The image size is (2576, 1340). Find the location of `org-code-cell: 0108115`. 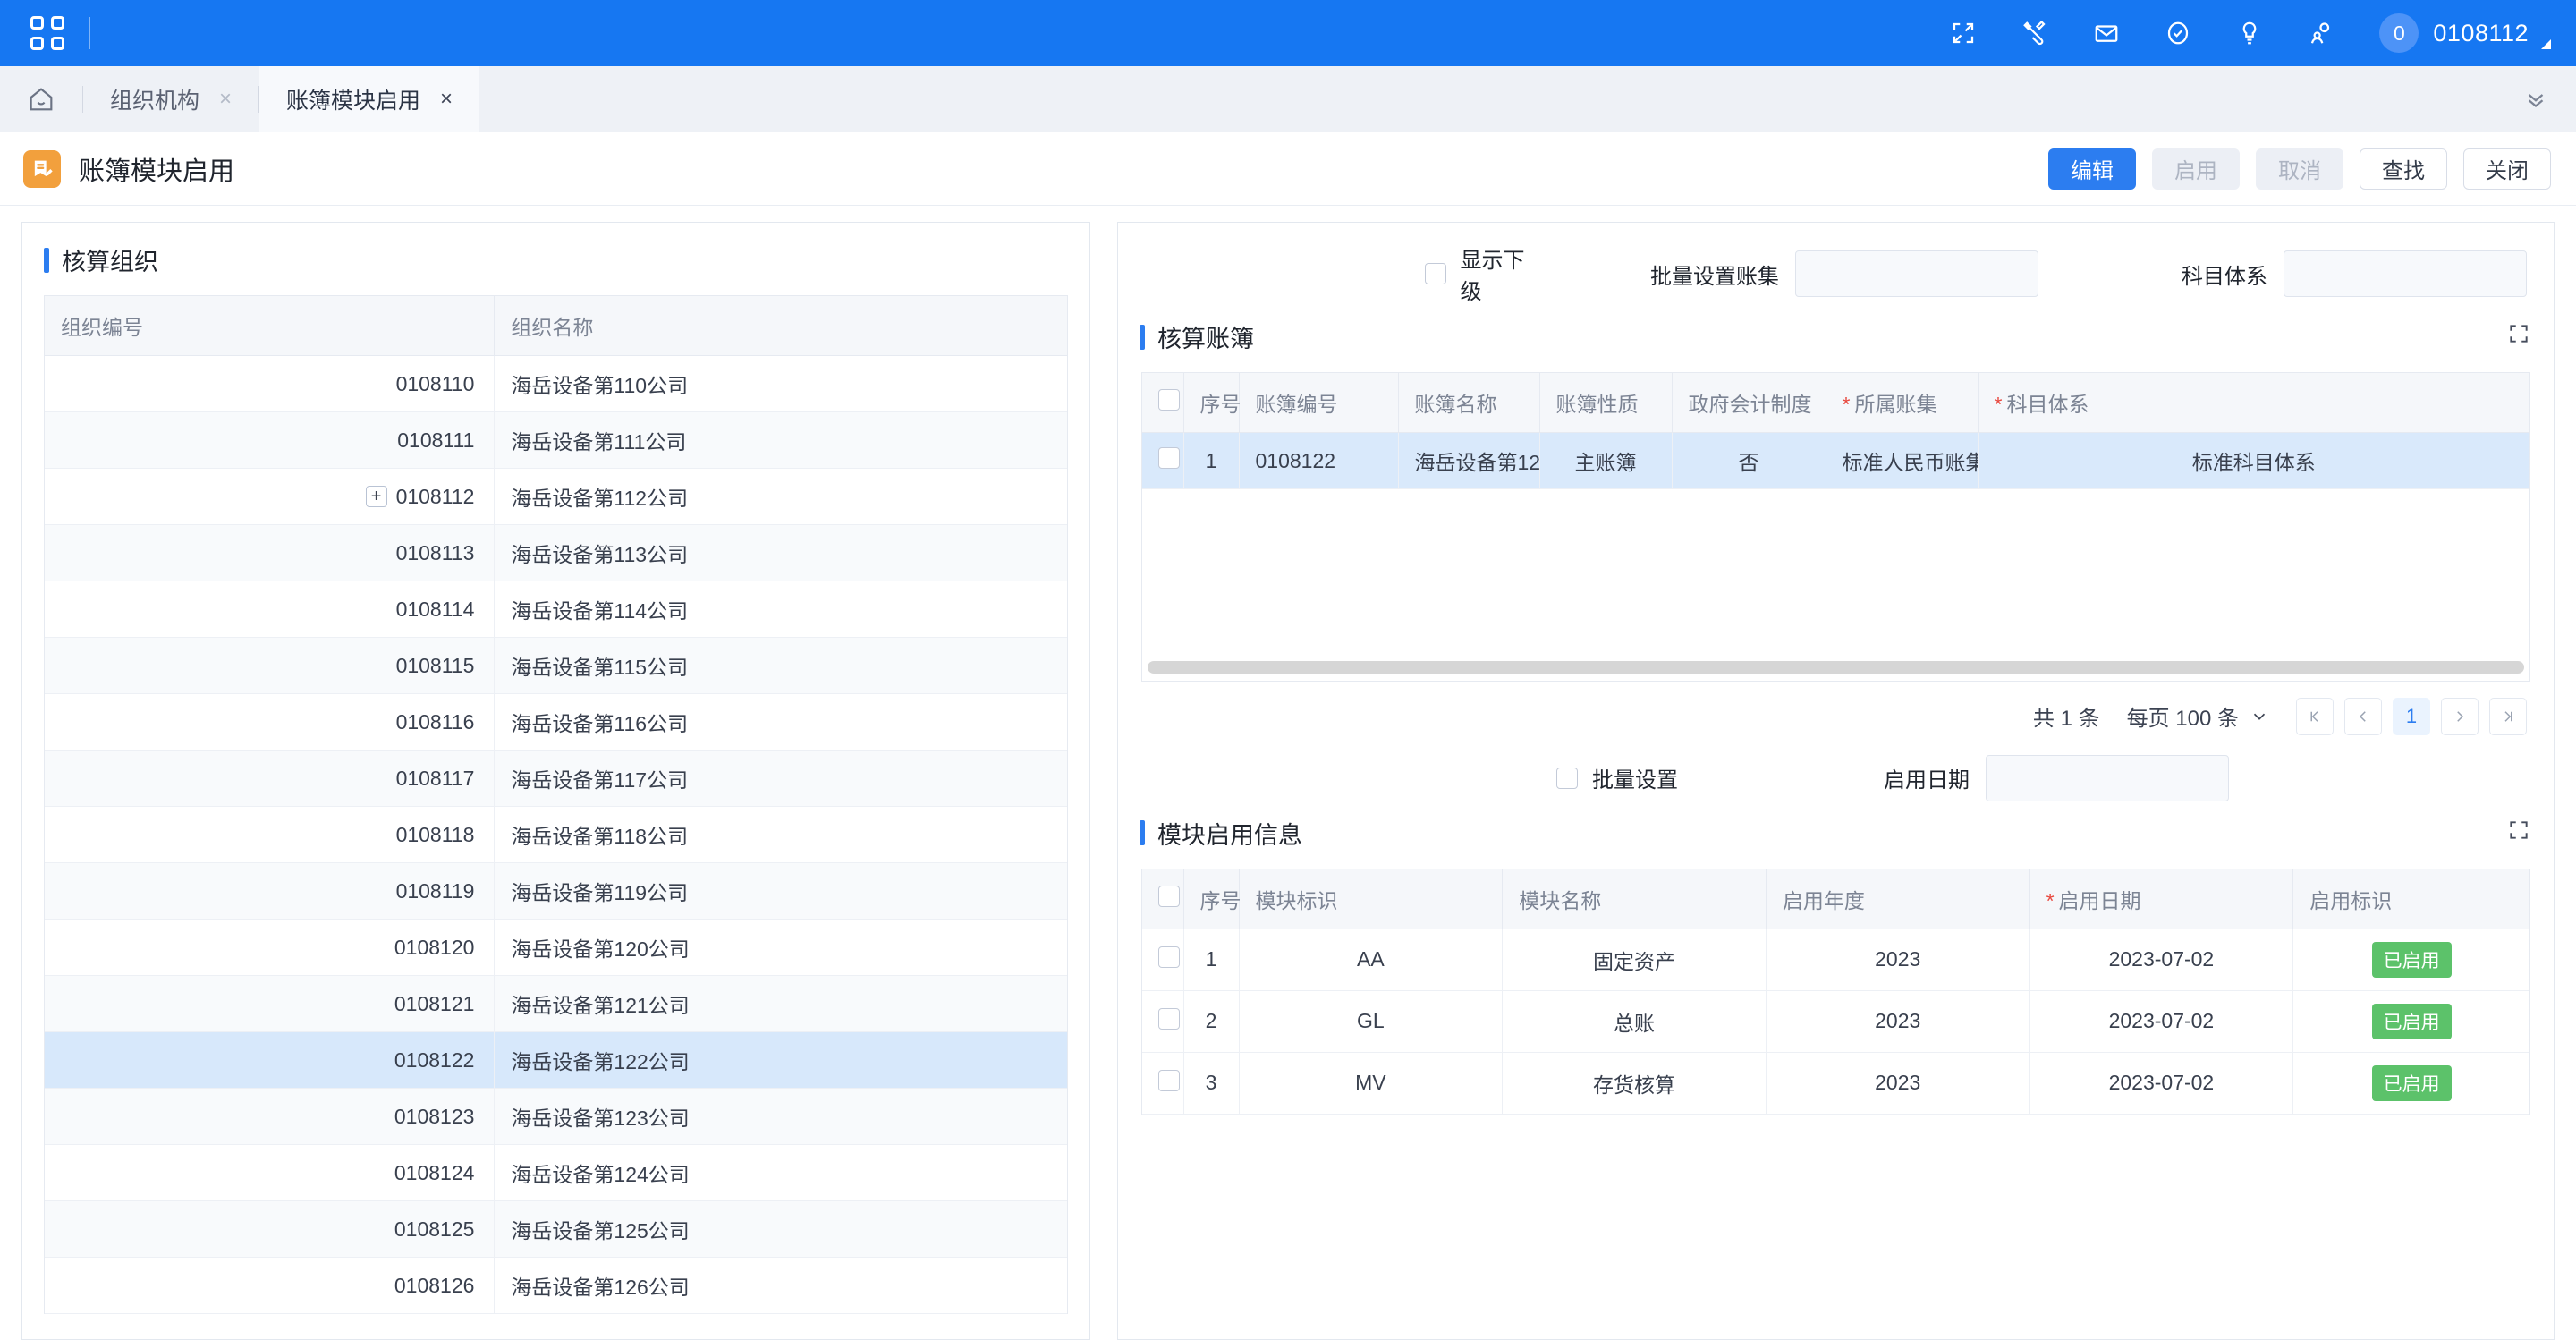

org-code-cell: 0108115 is located at coordinates (270, 665).